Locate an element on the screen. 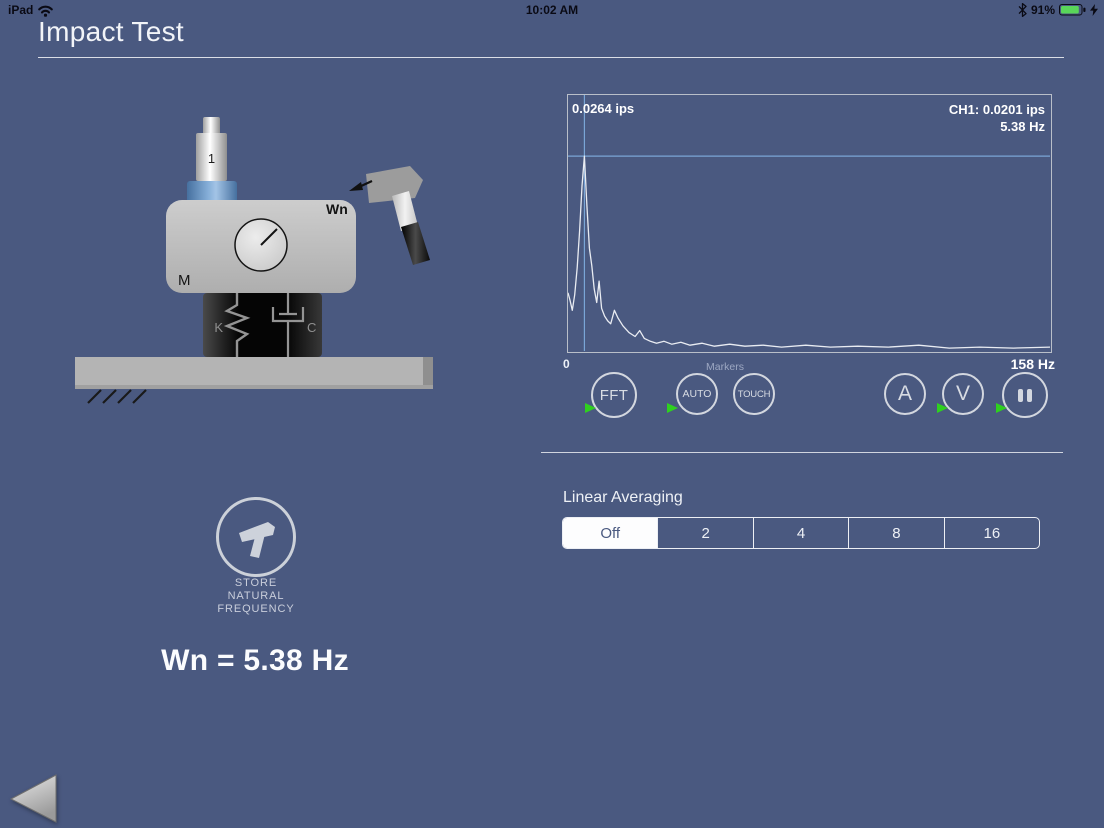 Image resolution: width=1104 pixels, height=828 pixels. segment-option-4: 4 is located at coordinates (802, 533).